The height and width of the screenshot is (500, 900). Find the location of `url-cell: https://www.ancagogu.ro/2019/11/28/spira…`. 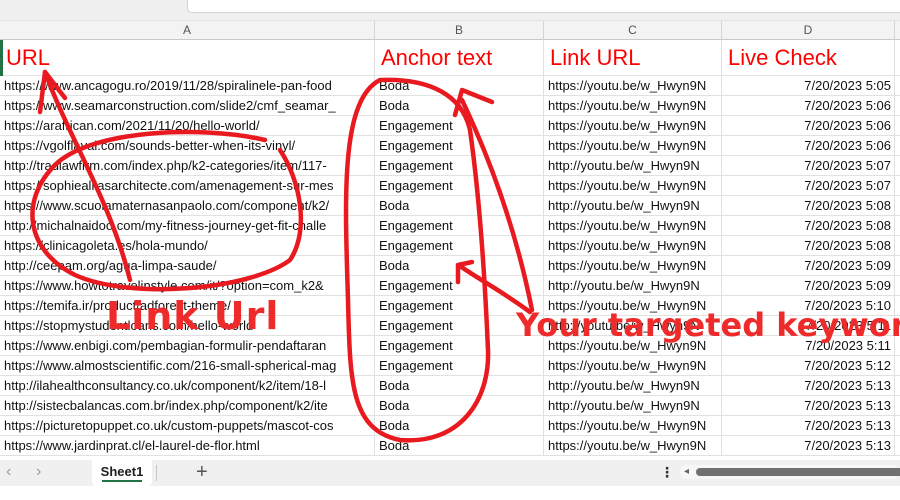

url-cell: https://www.ancagogu.ro/2019/11/28/spira… is located at coordinates (187, 85).